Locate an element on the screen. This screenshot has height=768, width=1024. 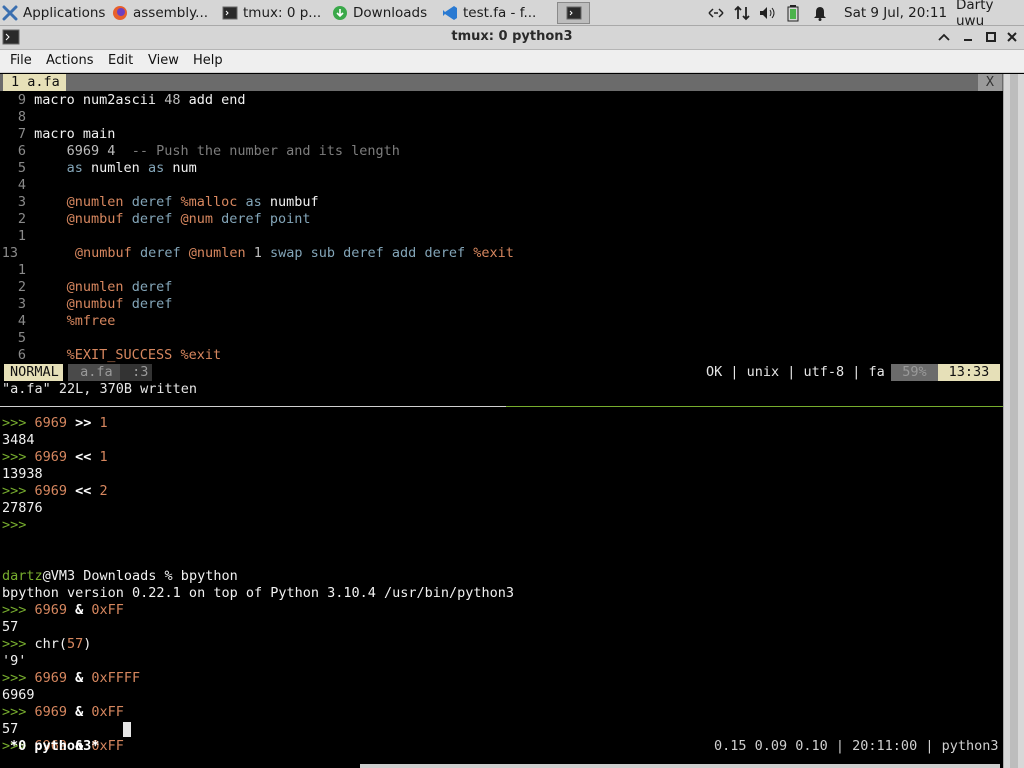
terminal-token: & is located at coordinates (83, 610).